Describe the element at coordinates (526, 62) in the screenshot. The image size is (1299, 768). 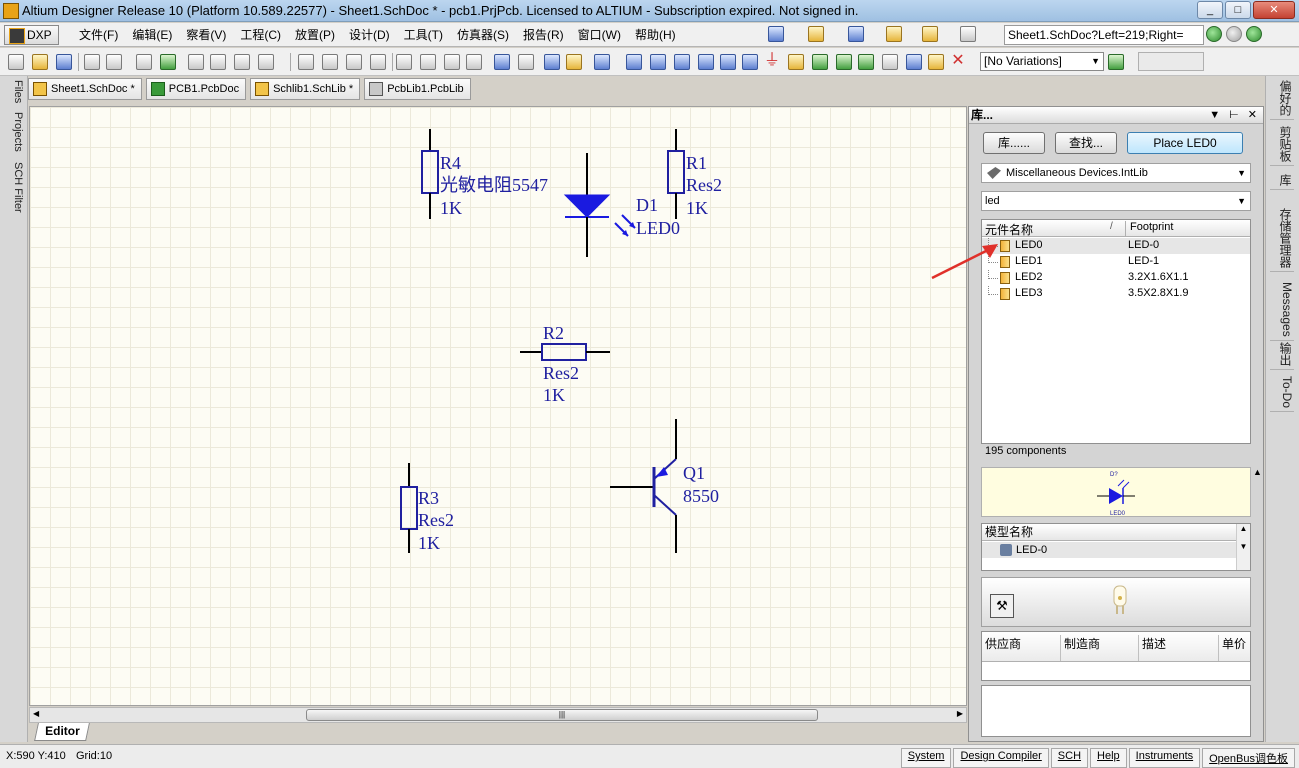
I see `redo-icon` at that location.